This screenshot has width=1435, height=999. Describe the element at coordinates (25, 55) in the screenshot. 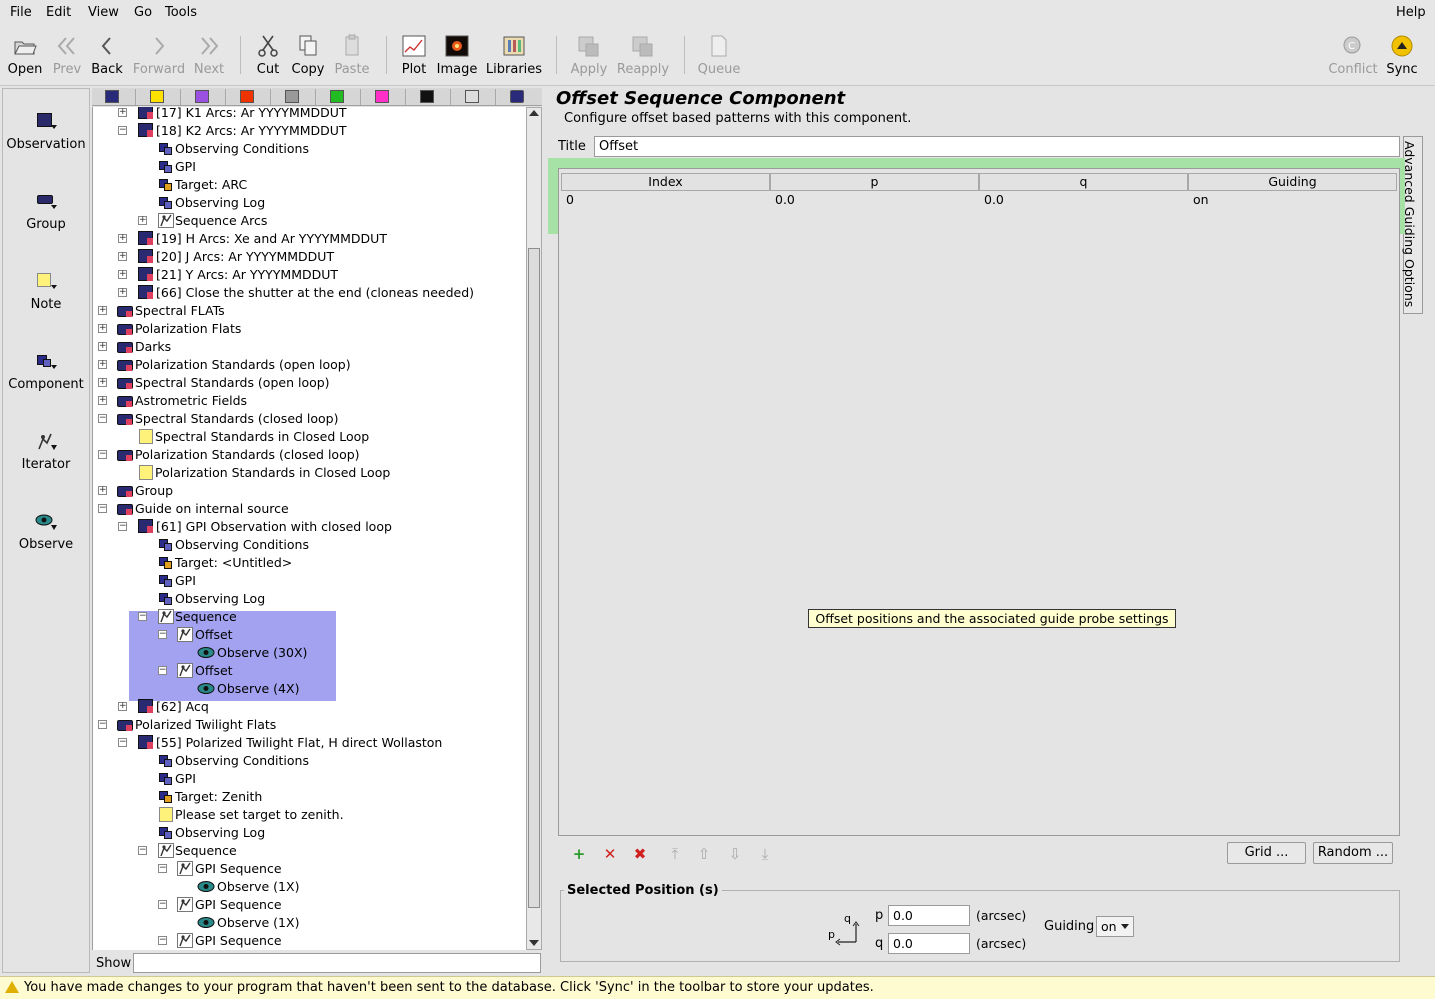

I see `open-button: Open` at that location.